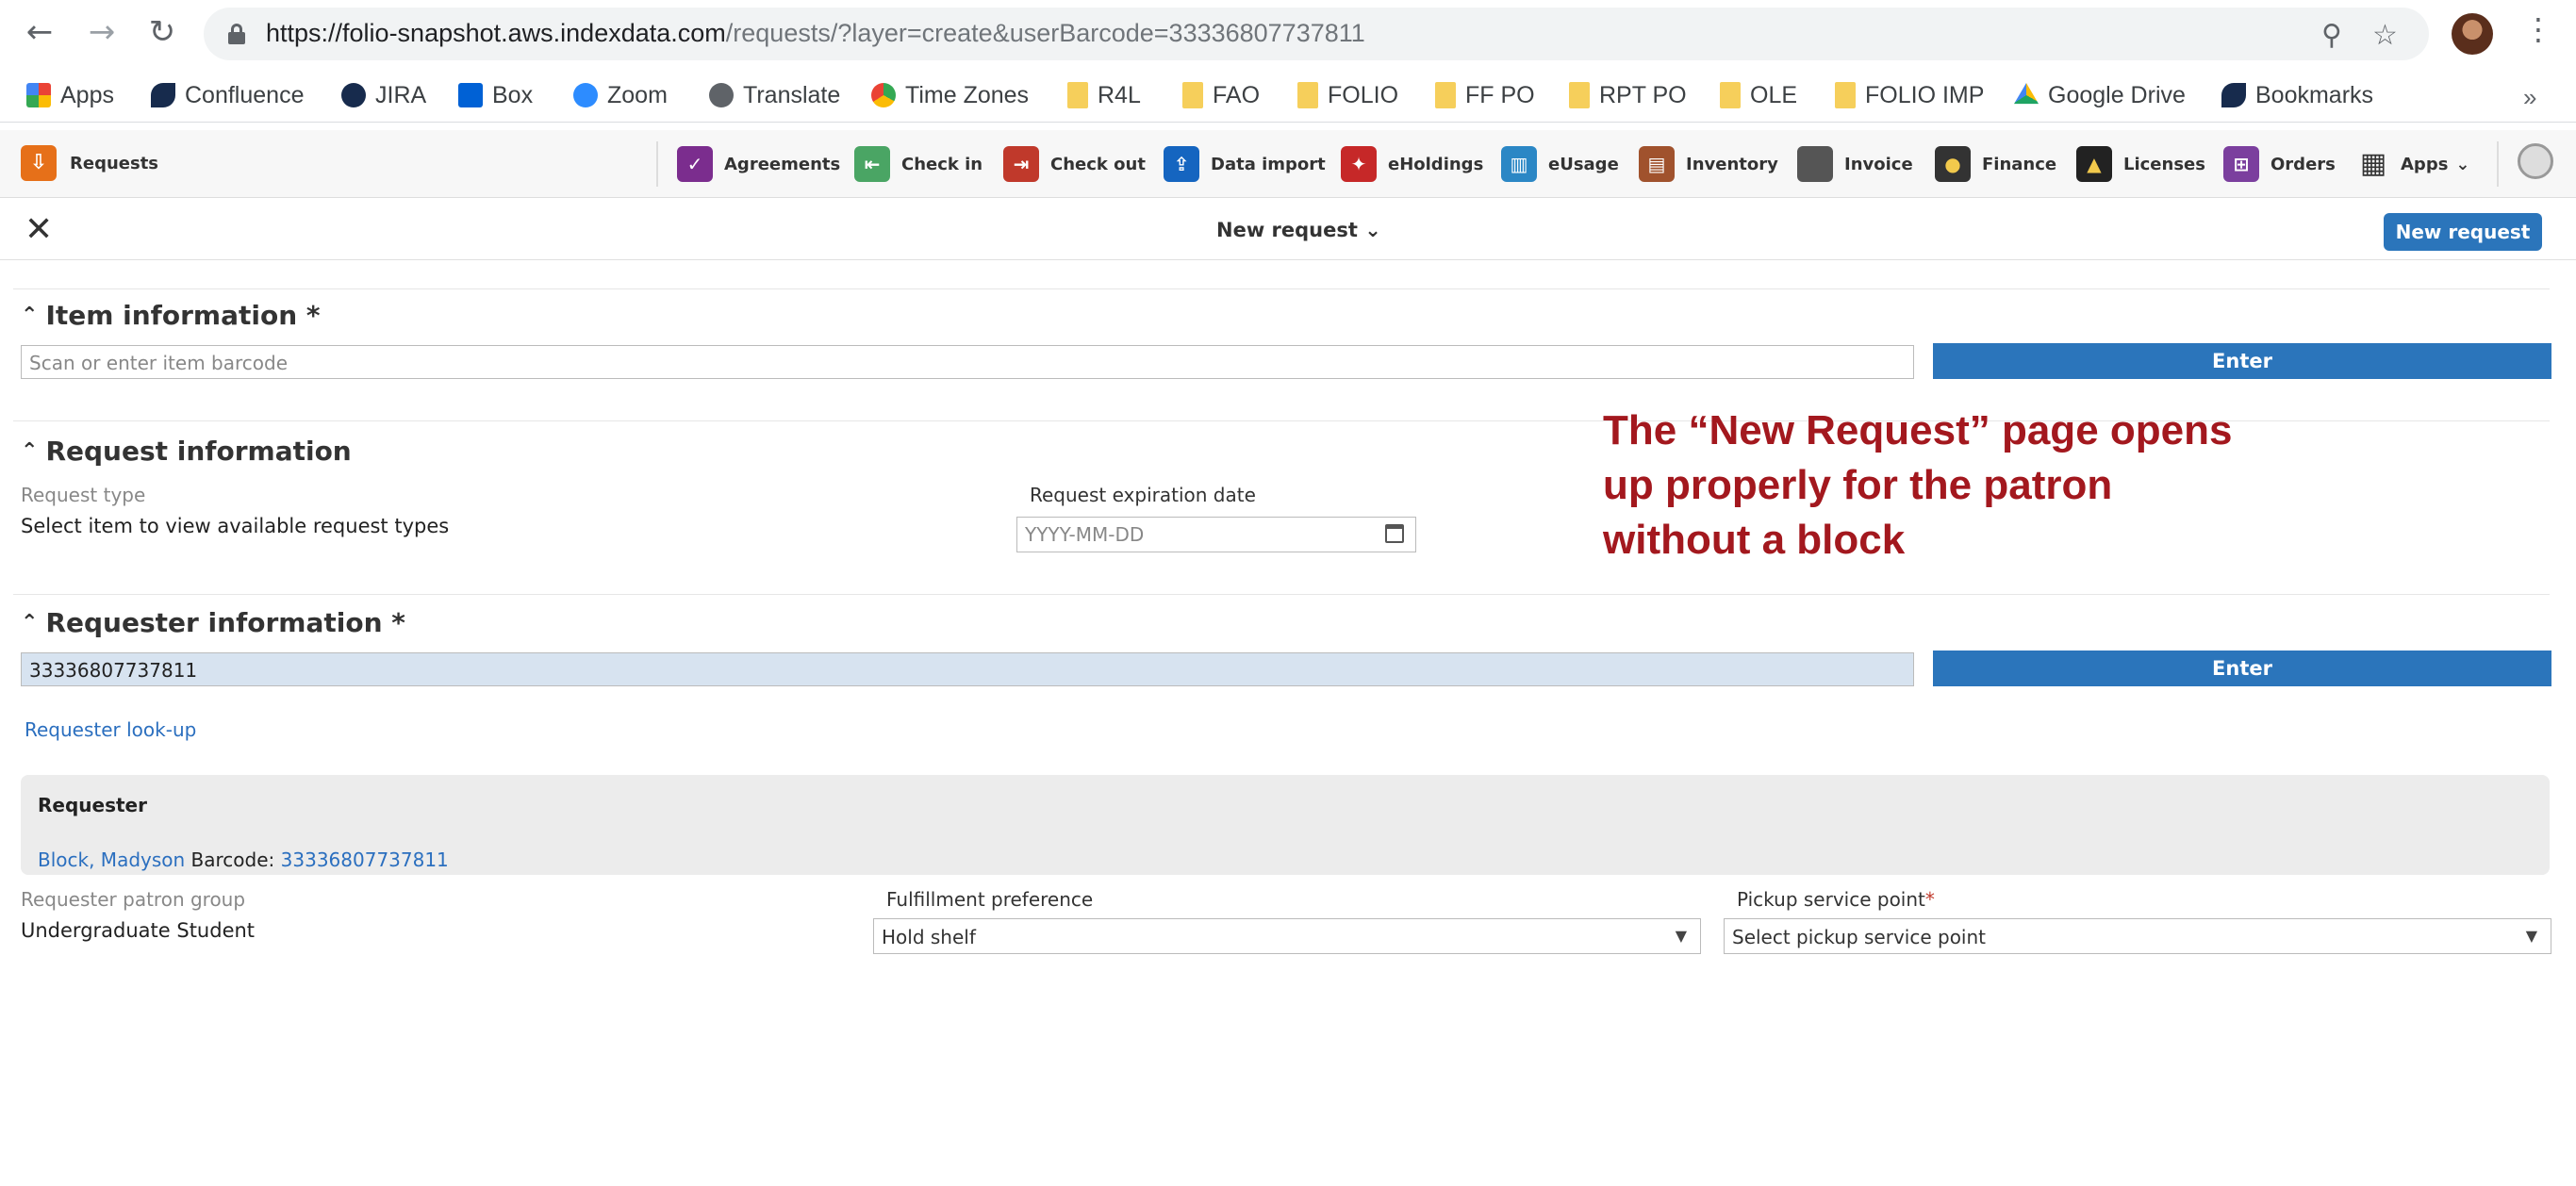  I want to click on request-expiration-input: YYYY-MM-DD, so click(1216, 534).